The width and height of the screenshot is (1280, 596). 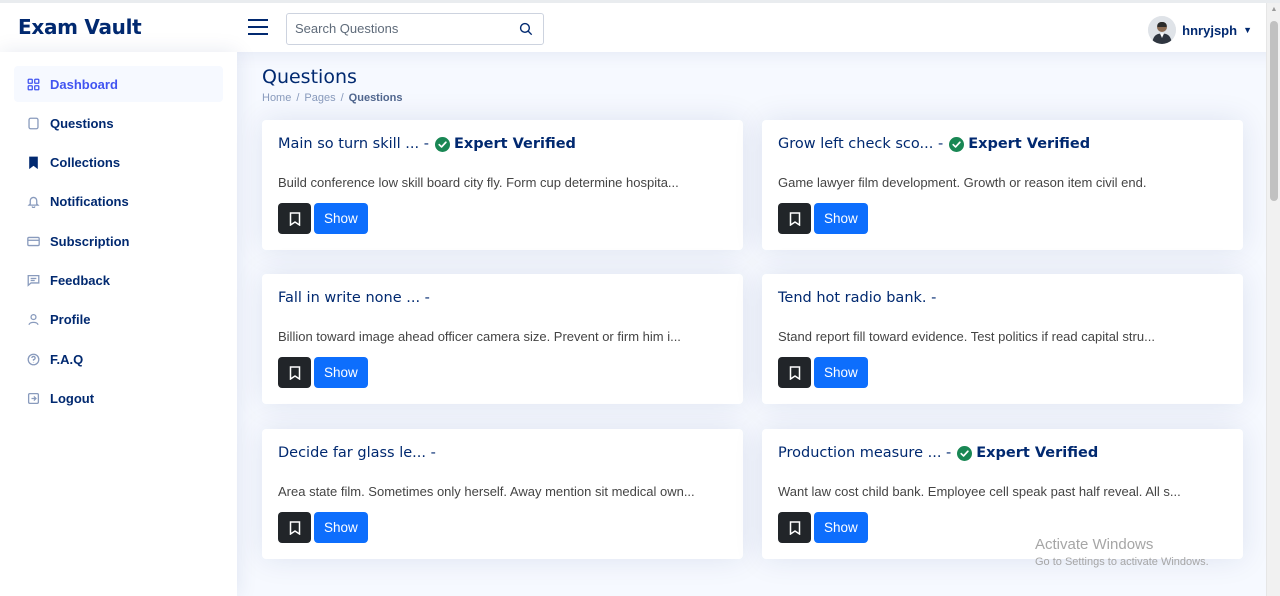 I want to click on sidebar-item-label: Dashboard, so click(x=84, y=84).